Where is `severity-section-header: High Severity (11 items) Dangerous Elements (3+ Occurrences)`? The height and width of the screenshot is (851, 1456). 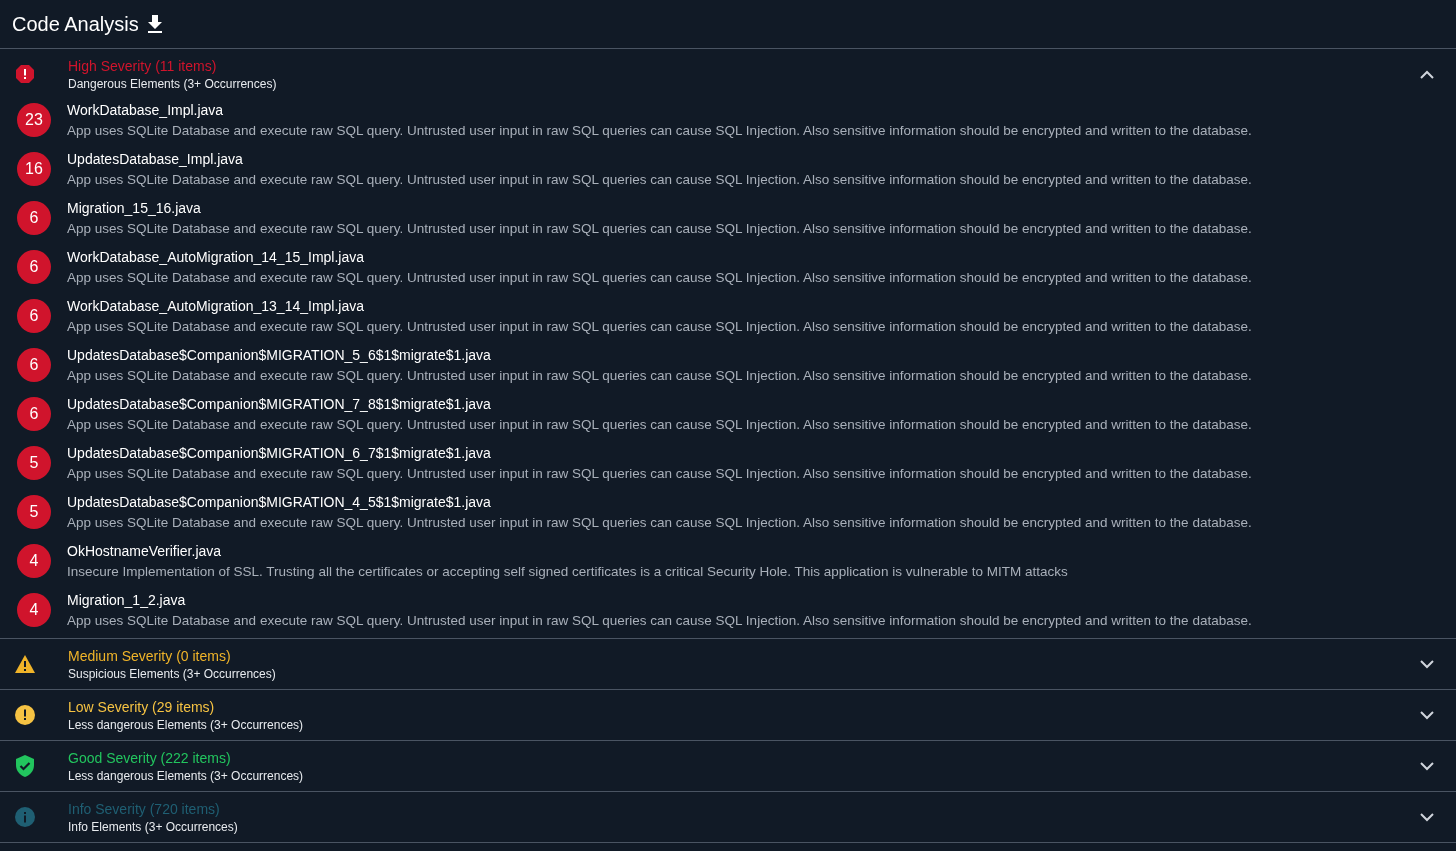
severity-section-header: High Severity (11 items) Dangerous Elements (3+ Occurrences) is located at coordinates (728, 74).